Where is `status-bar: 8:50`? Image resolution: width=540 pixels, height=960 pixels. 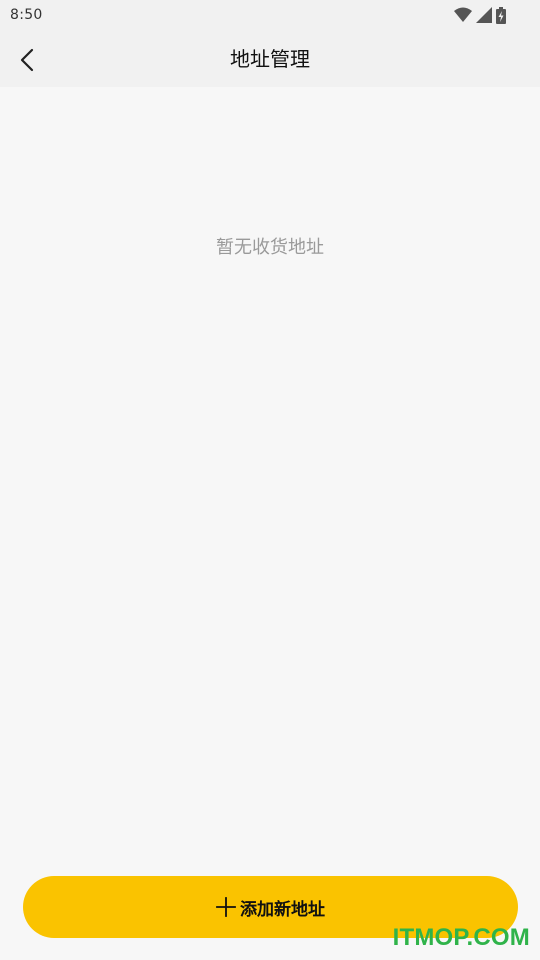 status-bar: 8:50 is located at coordinates (270, 16).